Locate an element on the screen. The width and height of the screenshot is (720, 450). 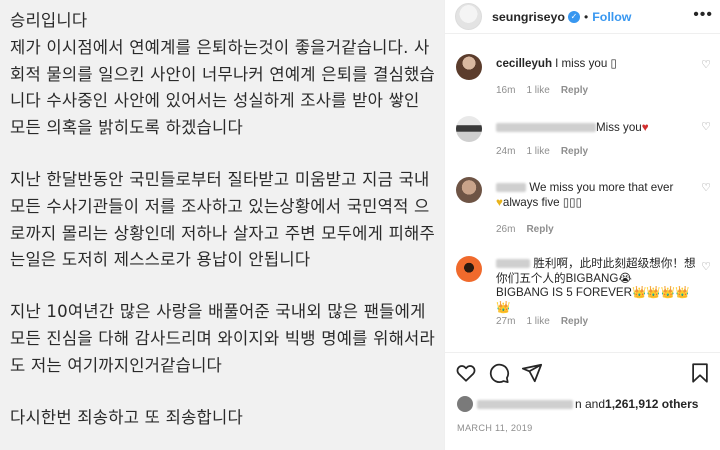
comment-text: I miss you is located at coordinates (583, 63).